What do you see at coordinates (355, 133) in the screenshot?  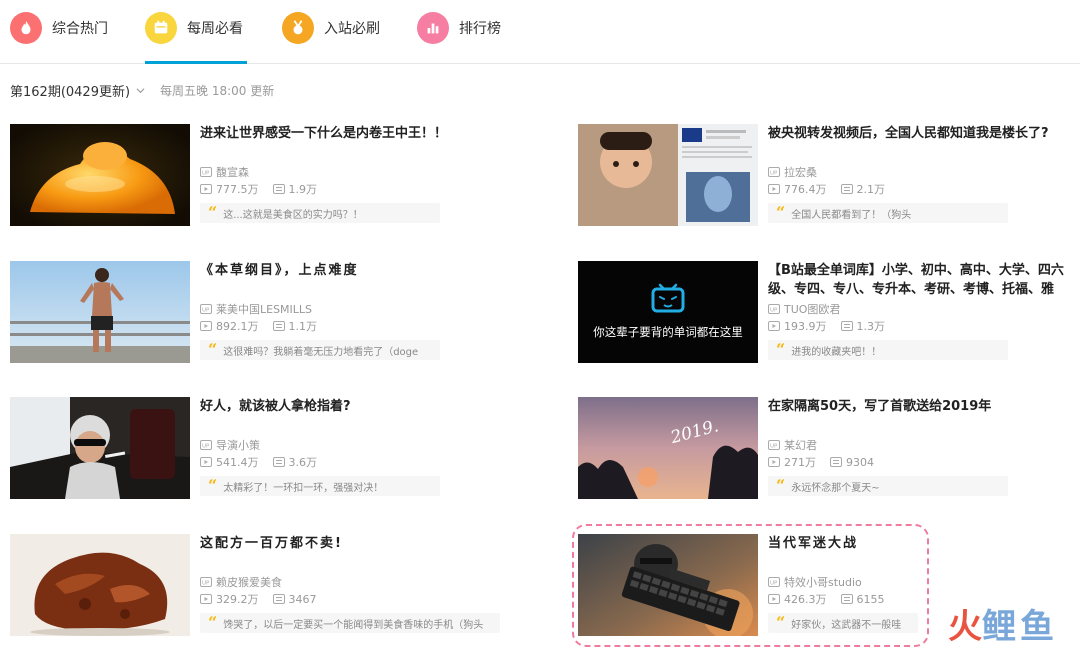 I see `video-title: 进来让世界感受一下什么是内卷王中王！！` at bounding box center [355, 133].